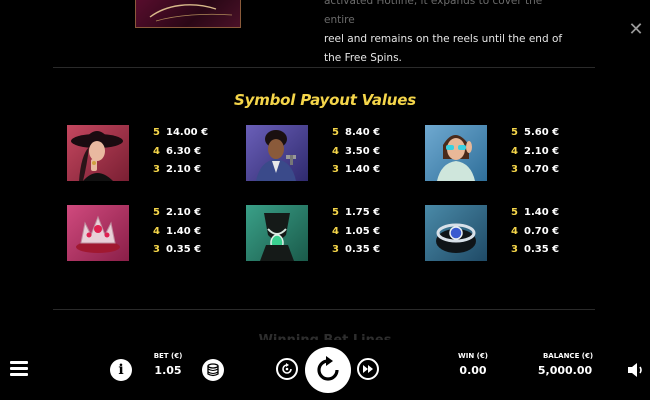  I want to click on payout-list-bracelet: 5 1.40 € 4 0.70 € 3 0.35 €, so click(535, 232).